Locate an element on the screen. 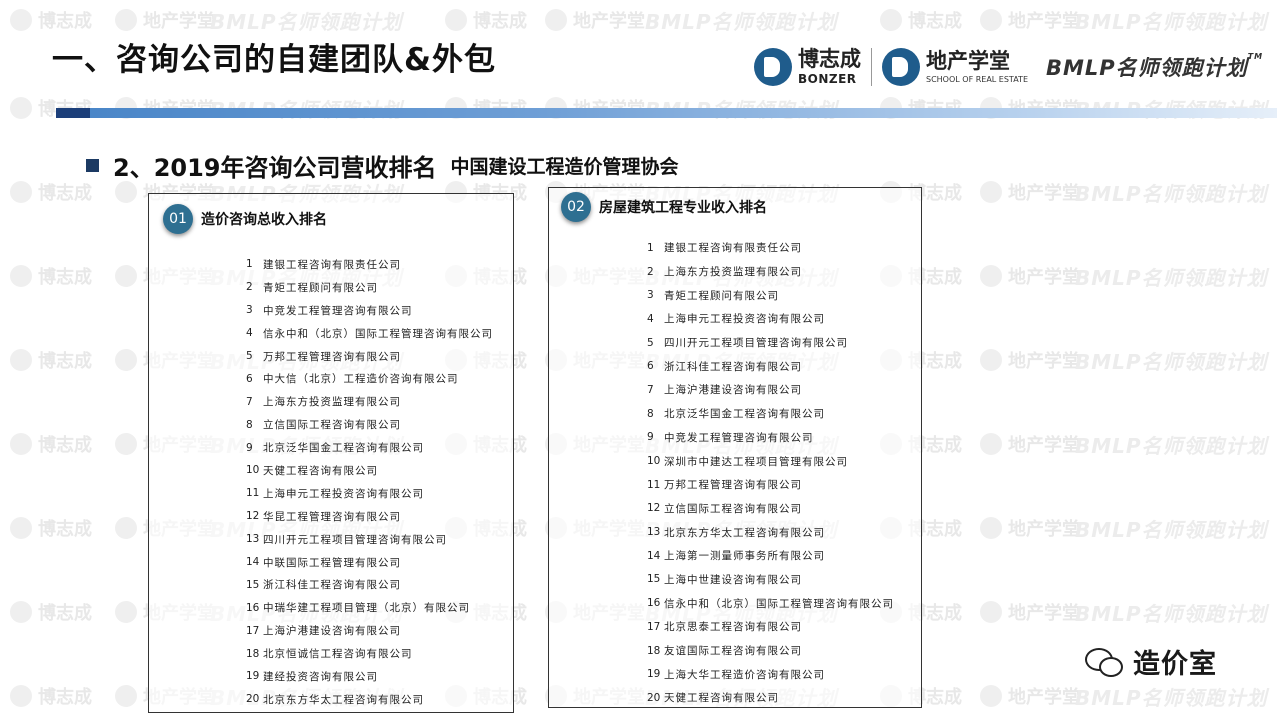 The image size is (1277, 722). company-name: 上海沪港建设咨询有限公司 is located at coordinates (332, 631).